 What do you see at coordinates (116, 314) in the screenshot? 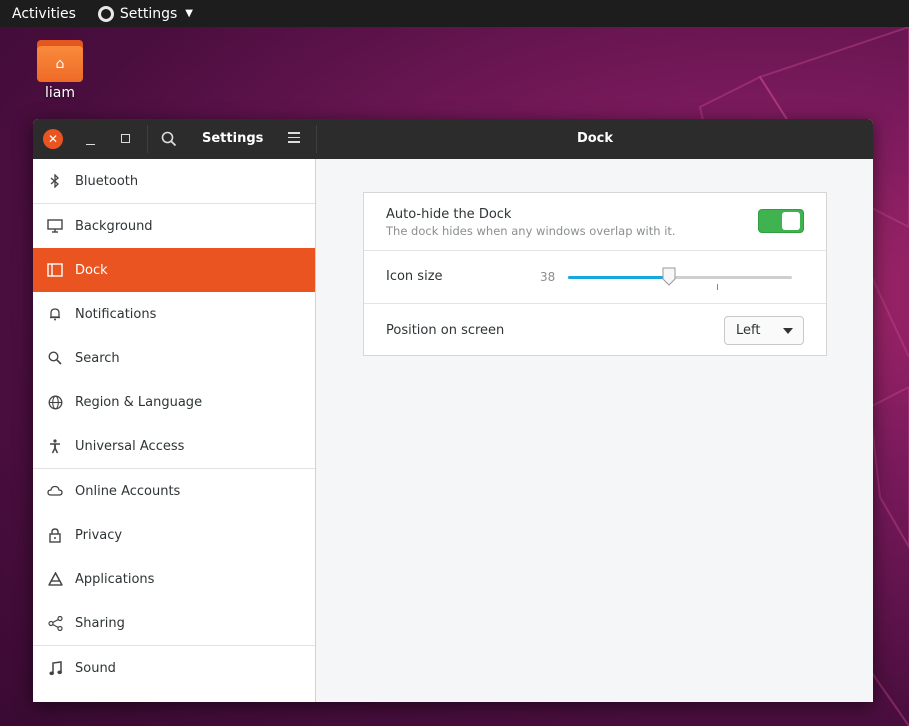
I see `sidebar-item-label: Notifications` at bounding box center [116, 314].